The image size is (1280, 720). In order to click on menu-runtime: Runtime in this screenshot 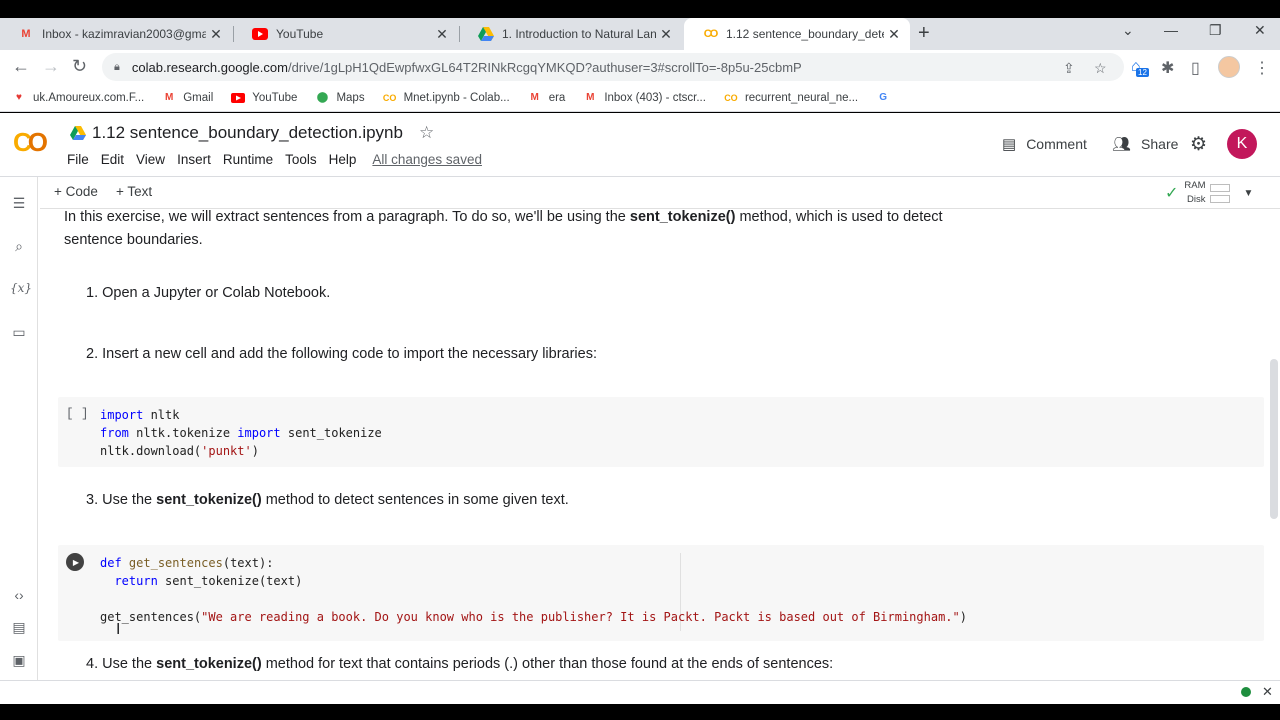, I will do `click(248, 159)`.